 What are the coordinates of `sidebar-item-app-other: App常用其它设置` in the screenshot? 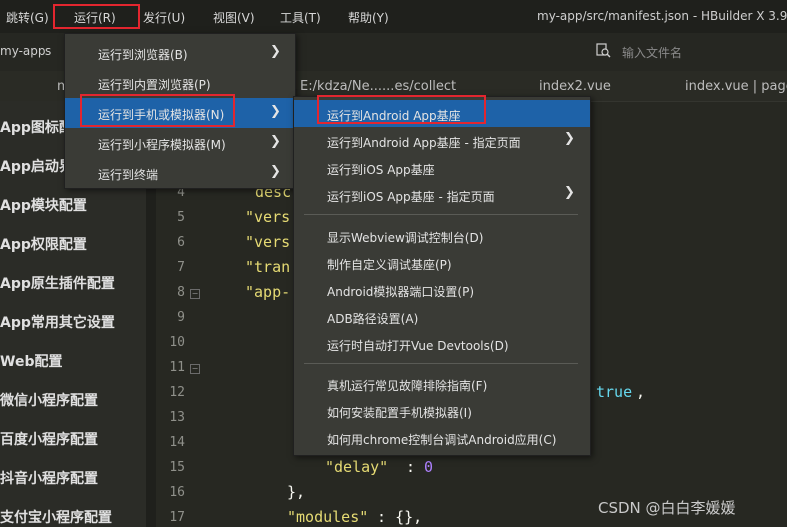 It's located at (57, 322).